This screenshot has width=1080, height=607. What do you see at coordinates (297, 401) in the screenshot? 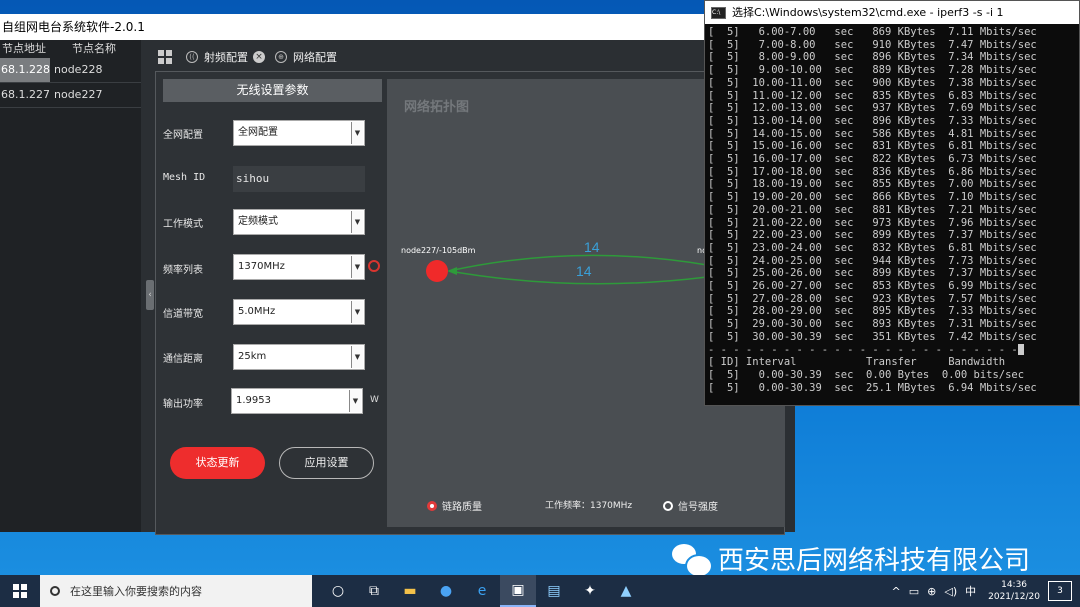
I see `power-select: 1.9953 ▼` at bounding box center [297, 401].